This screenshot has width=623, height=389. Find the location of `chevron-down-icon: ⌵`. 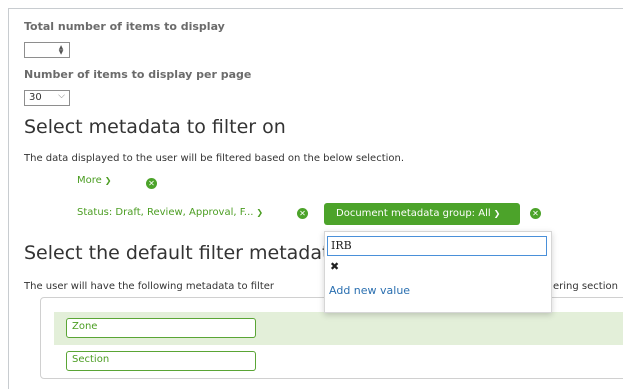

chevron-down-icon: ⌵ is located at coordinates (61, 96).